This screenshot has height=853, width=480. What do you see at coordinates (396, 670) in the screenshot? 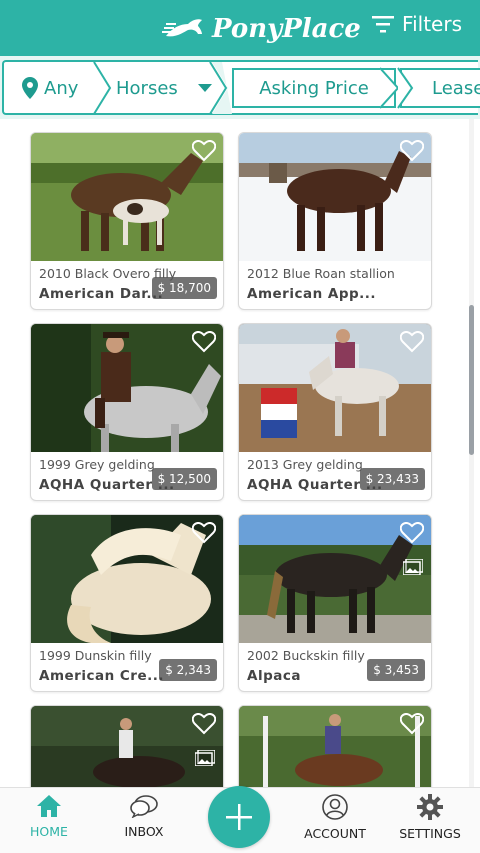
I see `price-tag: $ 3,453` at bounding box center [396, 670].